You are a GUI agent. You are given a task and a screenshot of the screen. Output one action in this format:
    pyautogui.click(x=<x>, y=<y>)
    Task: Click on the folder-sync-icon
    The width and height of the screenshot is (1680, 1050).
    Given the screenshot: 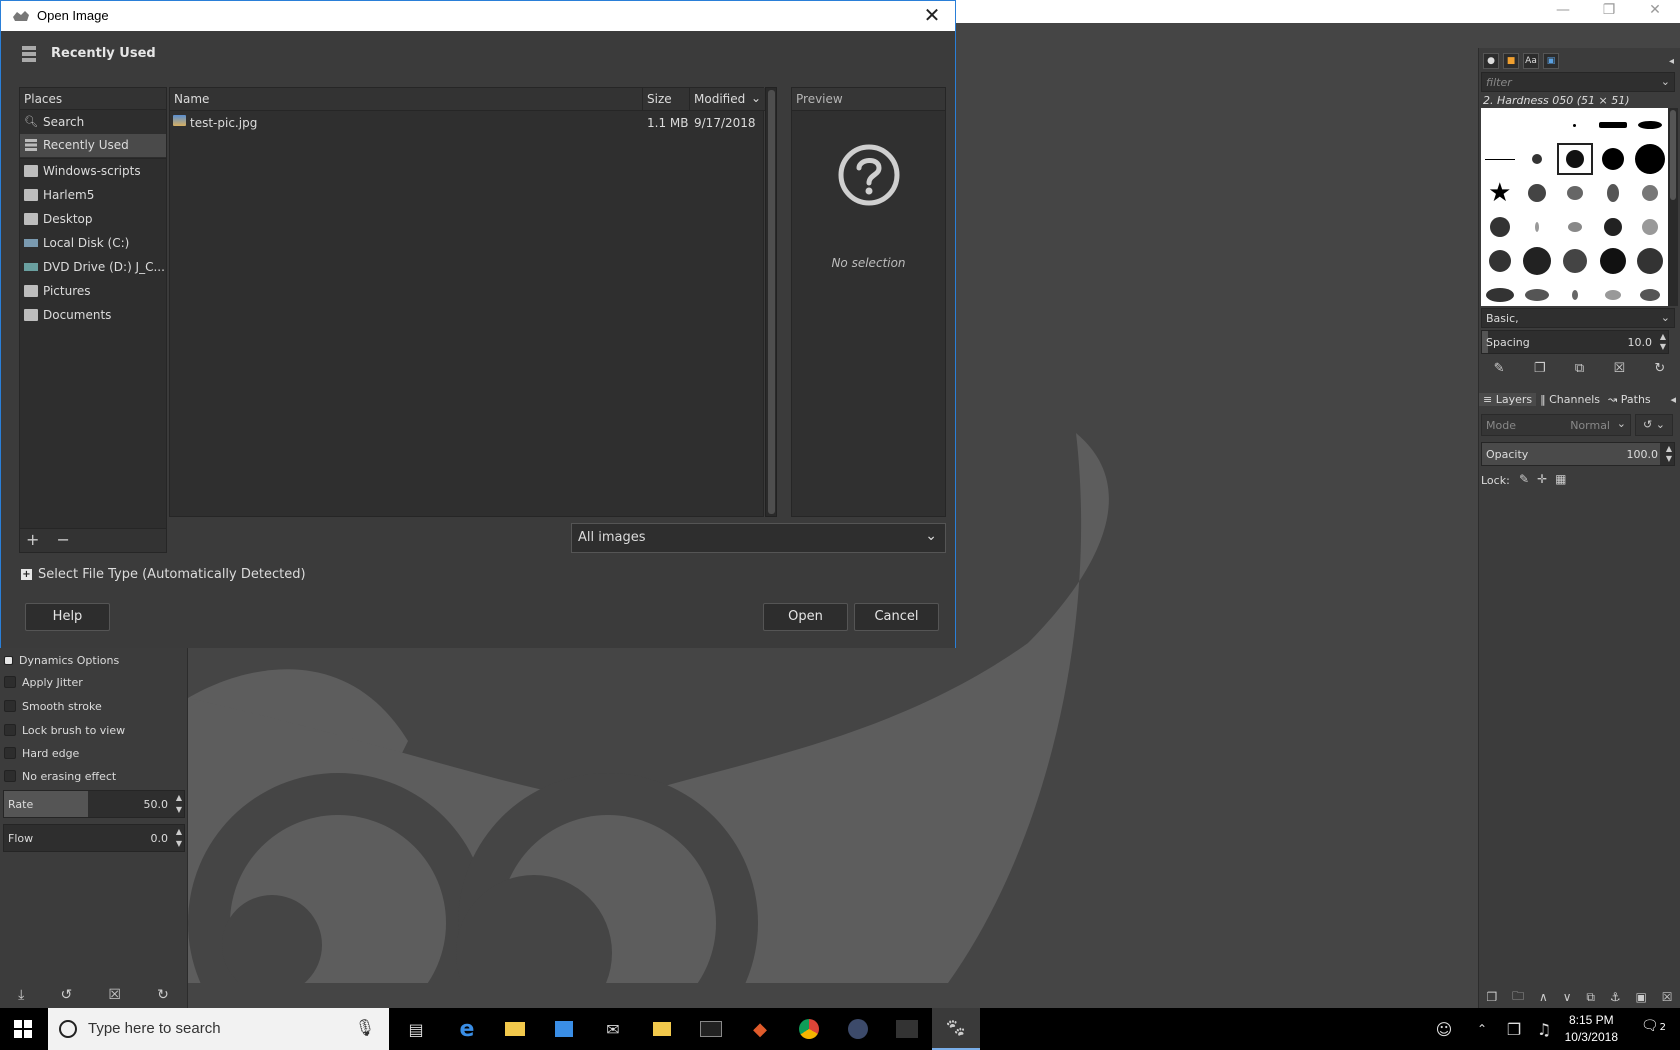 What is the action you would take?
    pyautogui.click(x=662, y=1029)
    